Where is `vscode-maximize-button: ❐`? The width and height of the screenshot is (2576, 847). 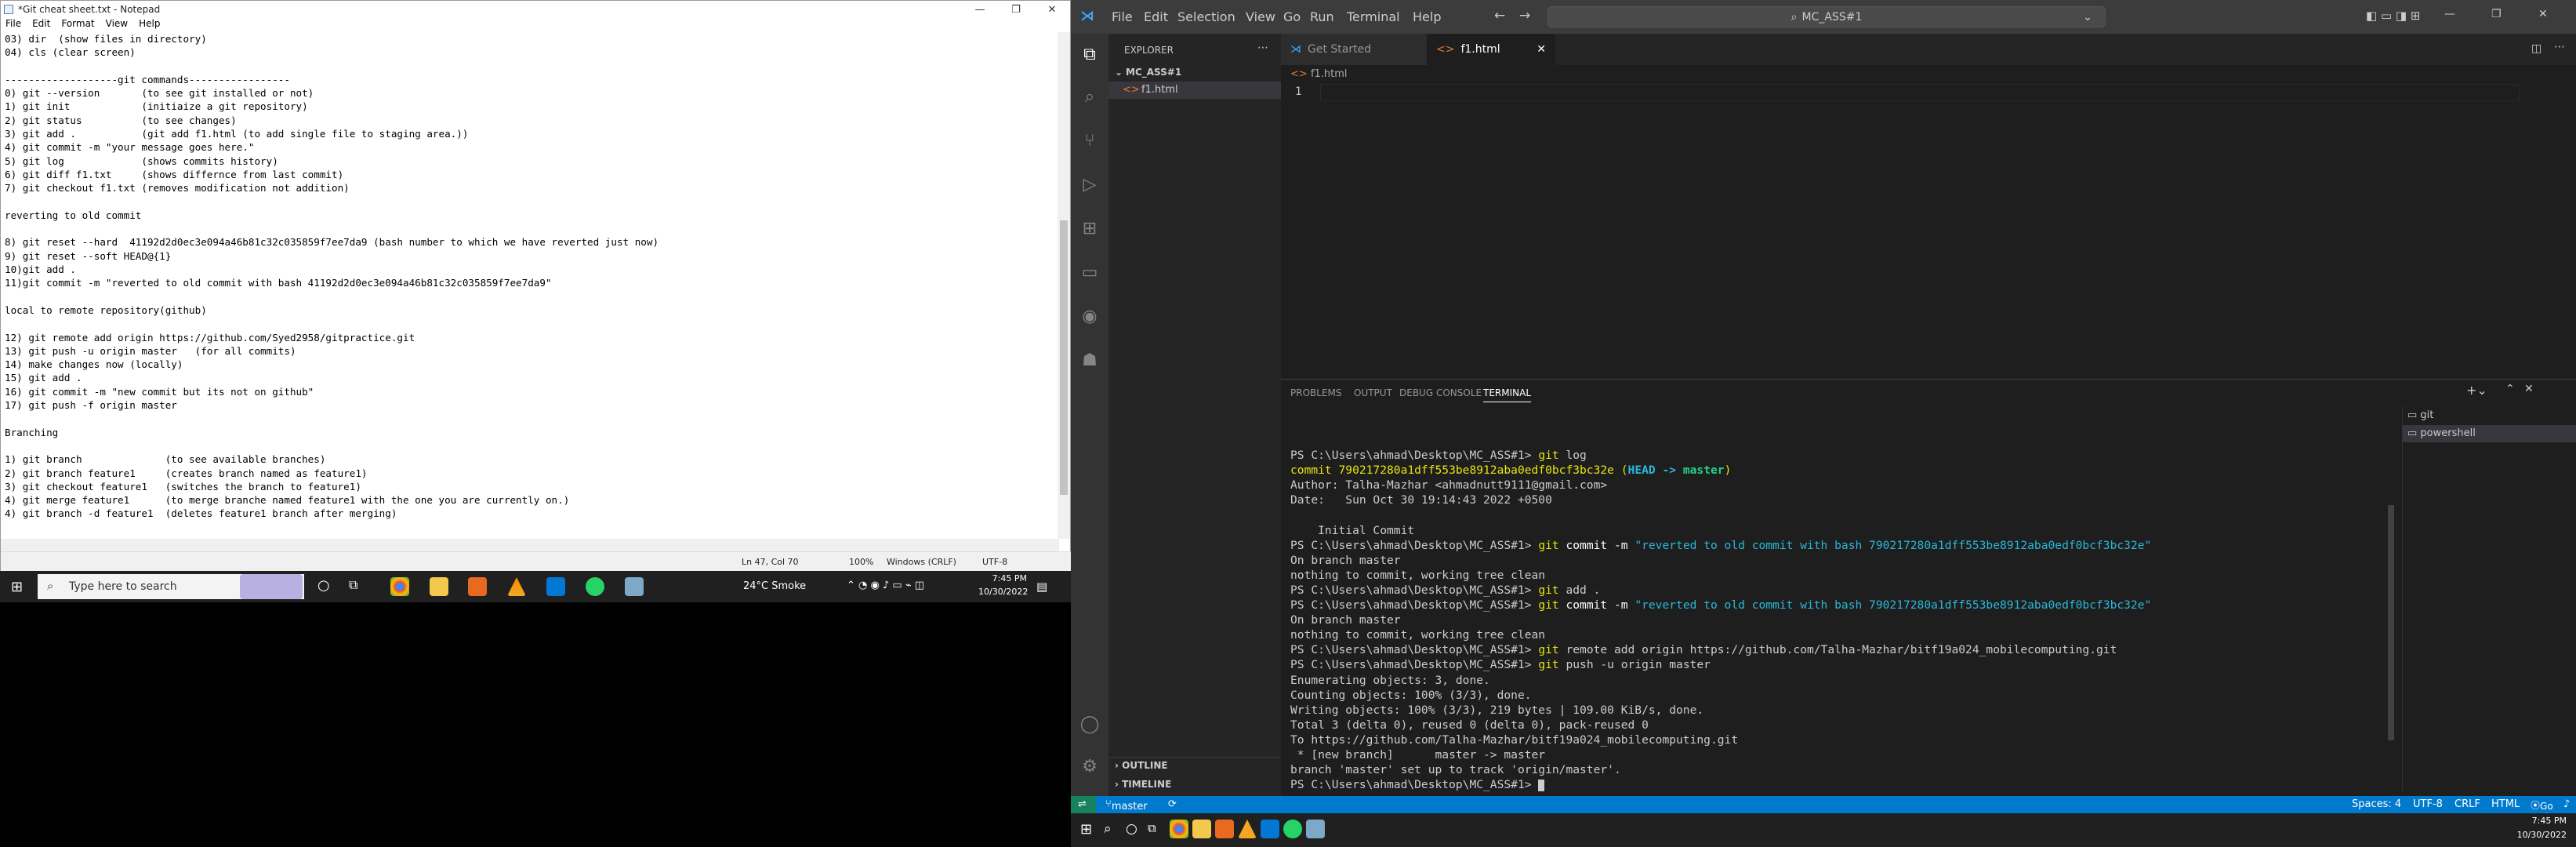
vscode-maximize-button: ❐ is located at coordinates (2497, 14).